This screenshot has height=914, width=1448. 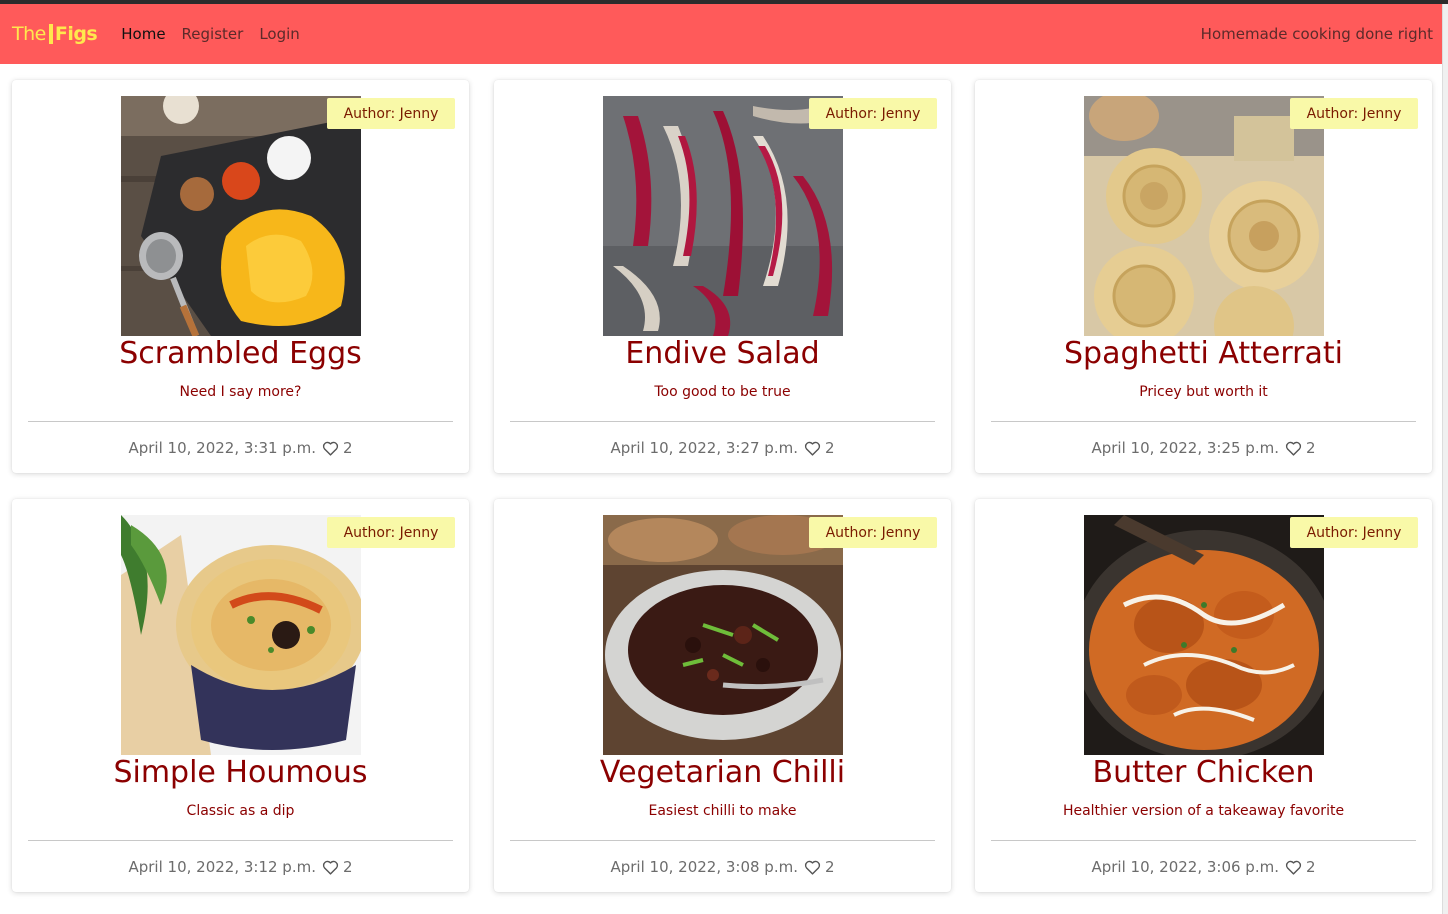 I want to click on recipe-date: April 10, 2022, 3:25 p.m., so click(x=1185, y=448).